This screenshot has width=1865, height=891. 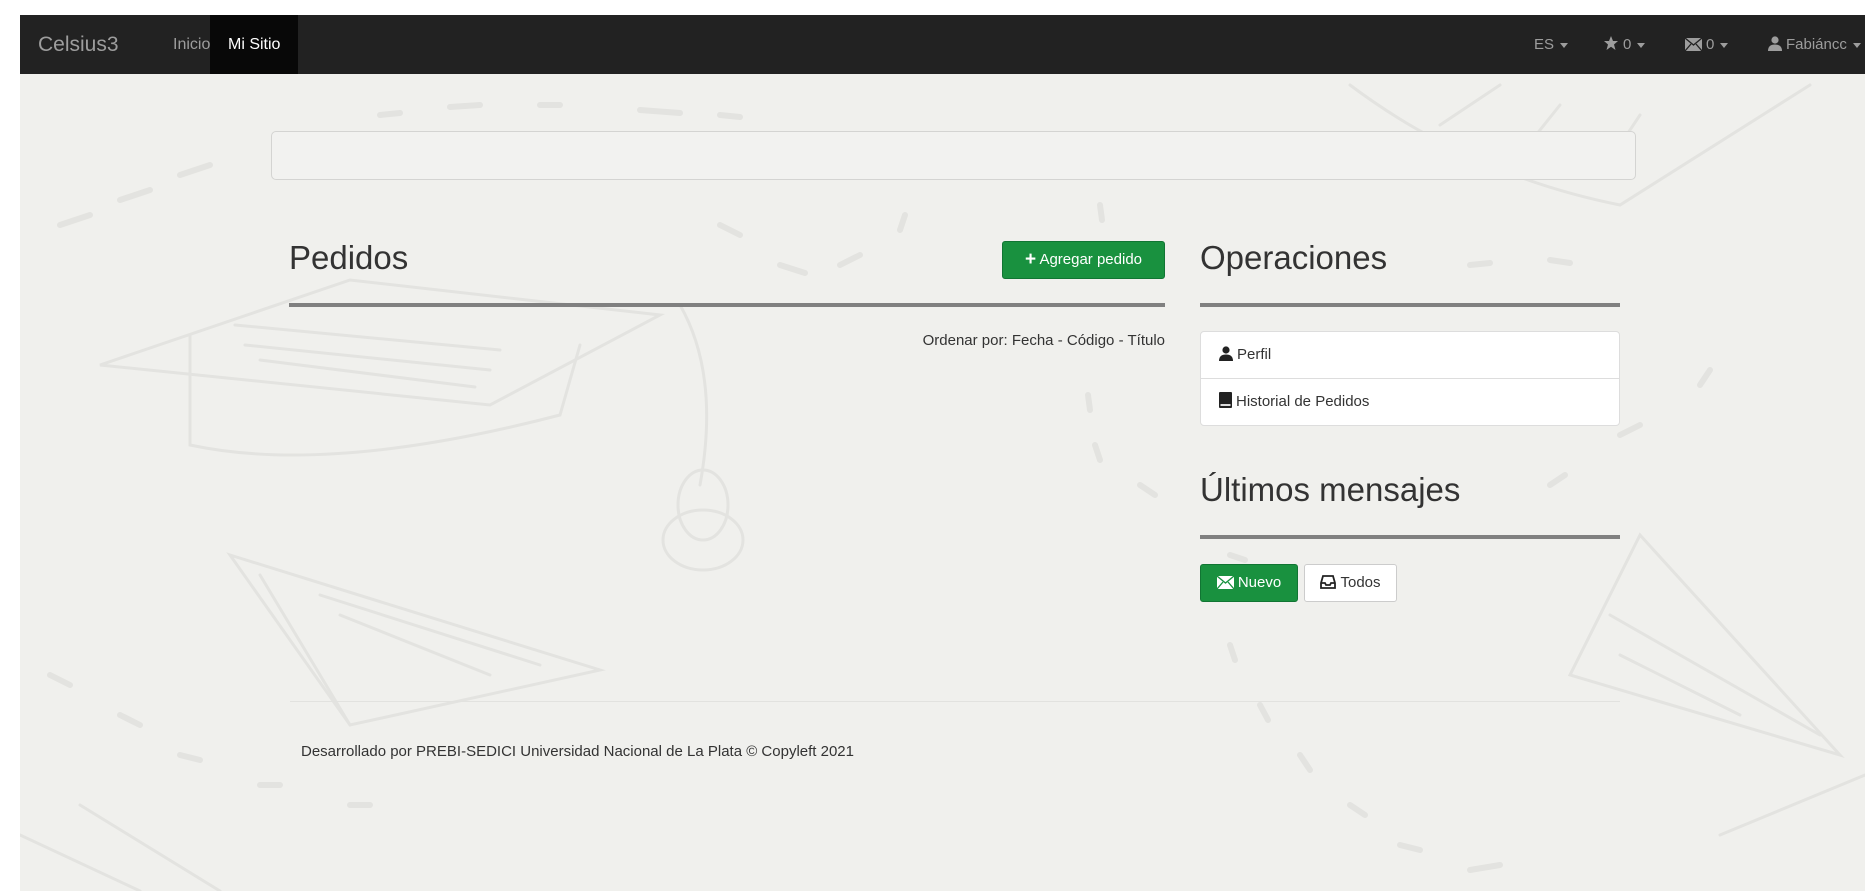 I want to click on favorites-dropdown: 0, so click(x=1624, y=44).